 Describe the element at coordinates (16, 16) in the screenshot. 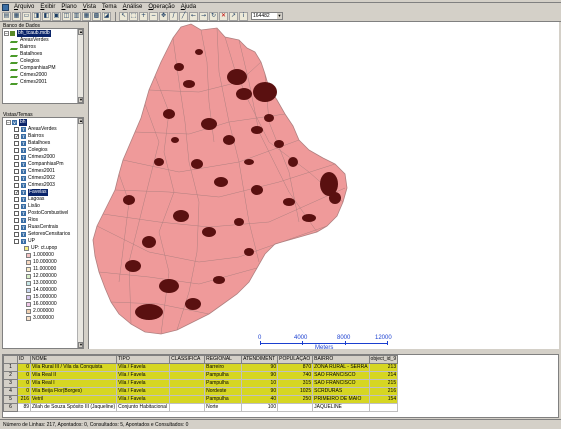

I see `open-layer-icon: ▦` at that location.